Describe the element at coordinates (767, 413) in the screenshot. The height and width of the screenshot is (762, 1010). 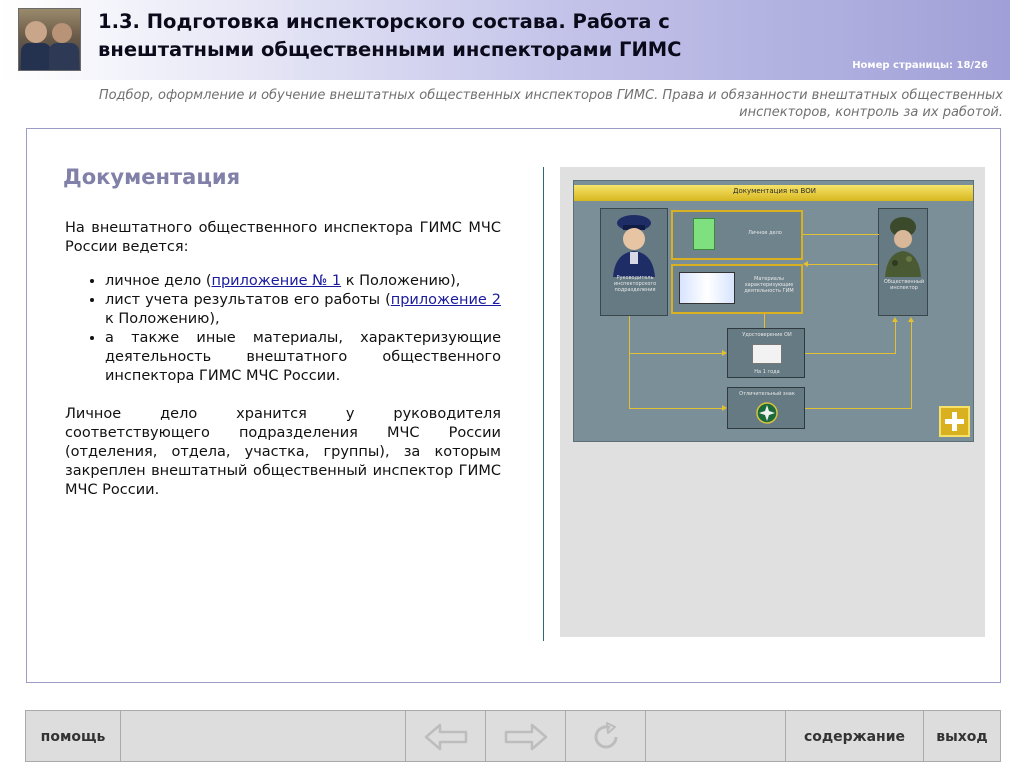
I see `emblem-icon` at that location.